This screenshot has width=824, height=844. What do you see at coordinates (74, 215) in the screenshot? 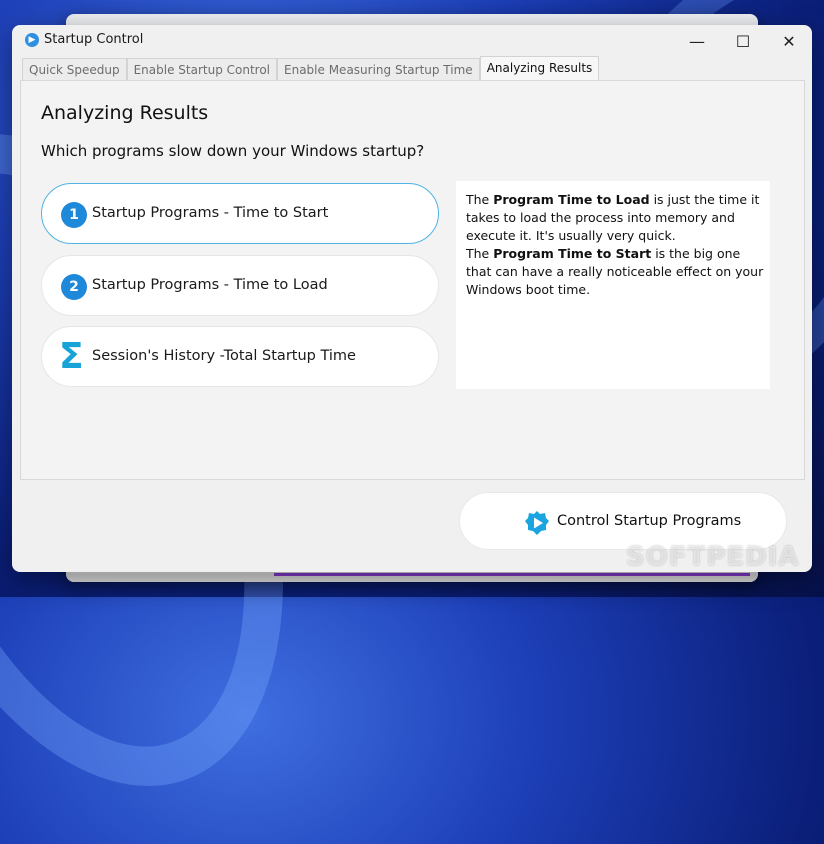
I see `number-badge-icon: 1` at bounding box center [74, 215].